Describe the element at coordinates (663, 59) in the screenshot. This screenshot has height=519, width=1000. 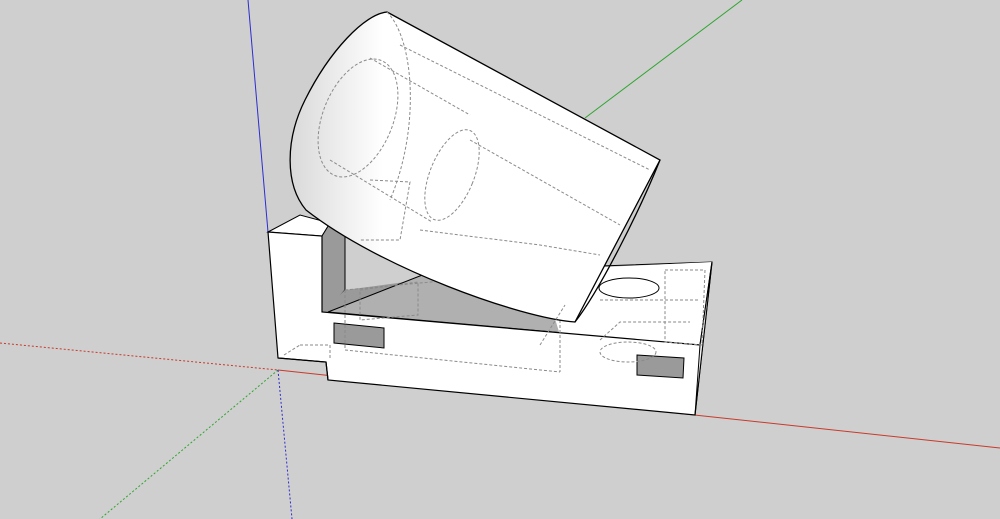
I see `green-axis-positive` at that location.